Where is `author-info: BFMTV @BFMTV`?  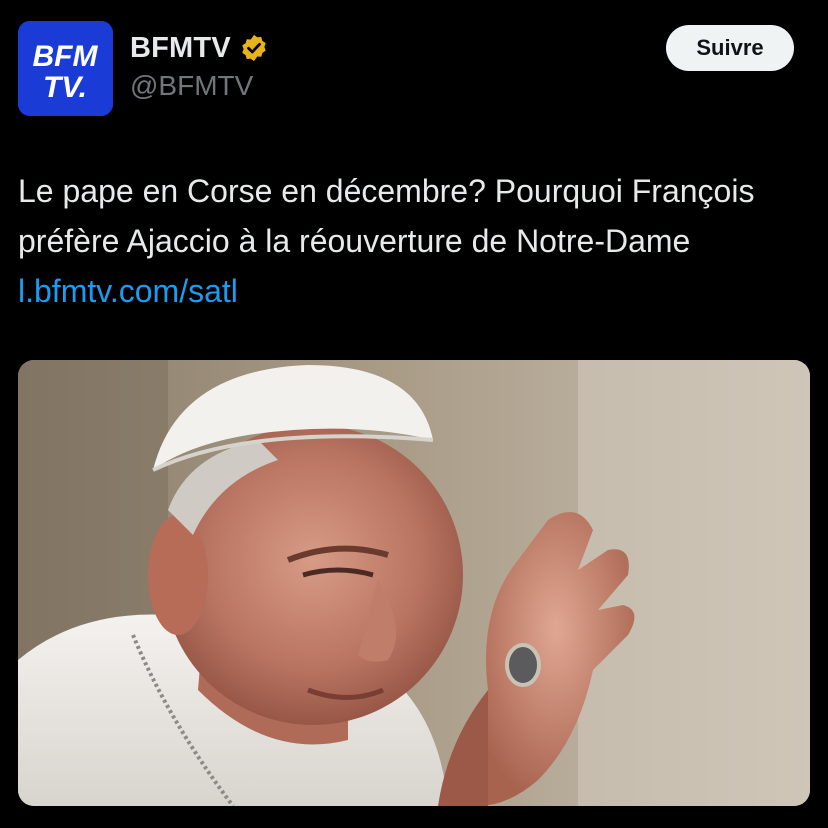 author-info: BFMTV @BFMTV is located at coordinates (199, 66).